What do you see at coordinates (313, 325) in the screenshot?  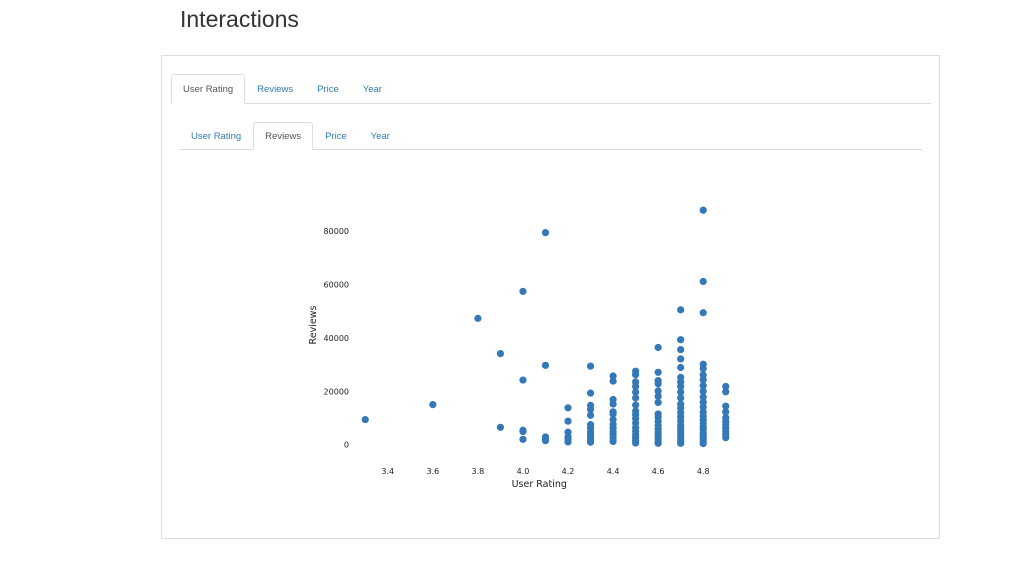 I see `y-axis-title: Reviews` at bounding box center [313, 325].